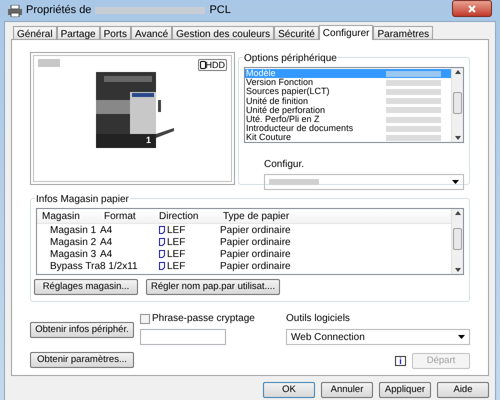 This screenshot has height=400, width=500. I want to click on tab: Ports, so click(115, 32).